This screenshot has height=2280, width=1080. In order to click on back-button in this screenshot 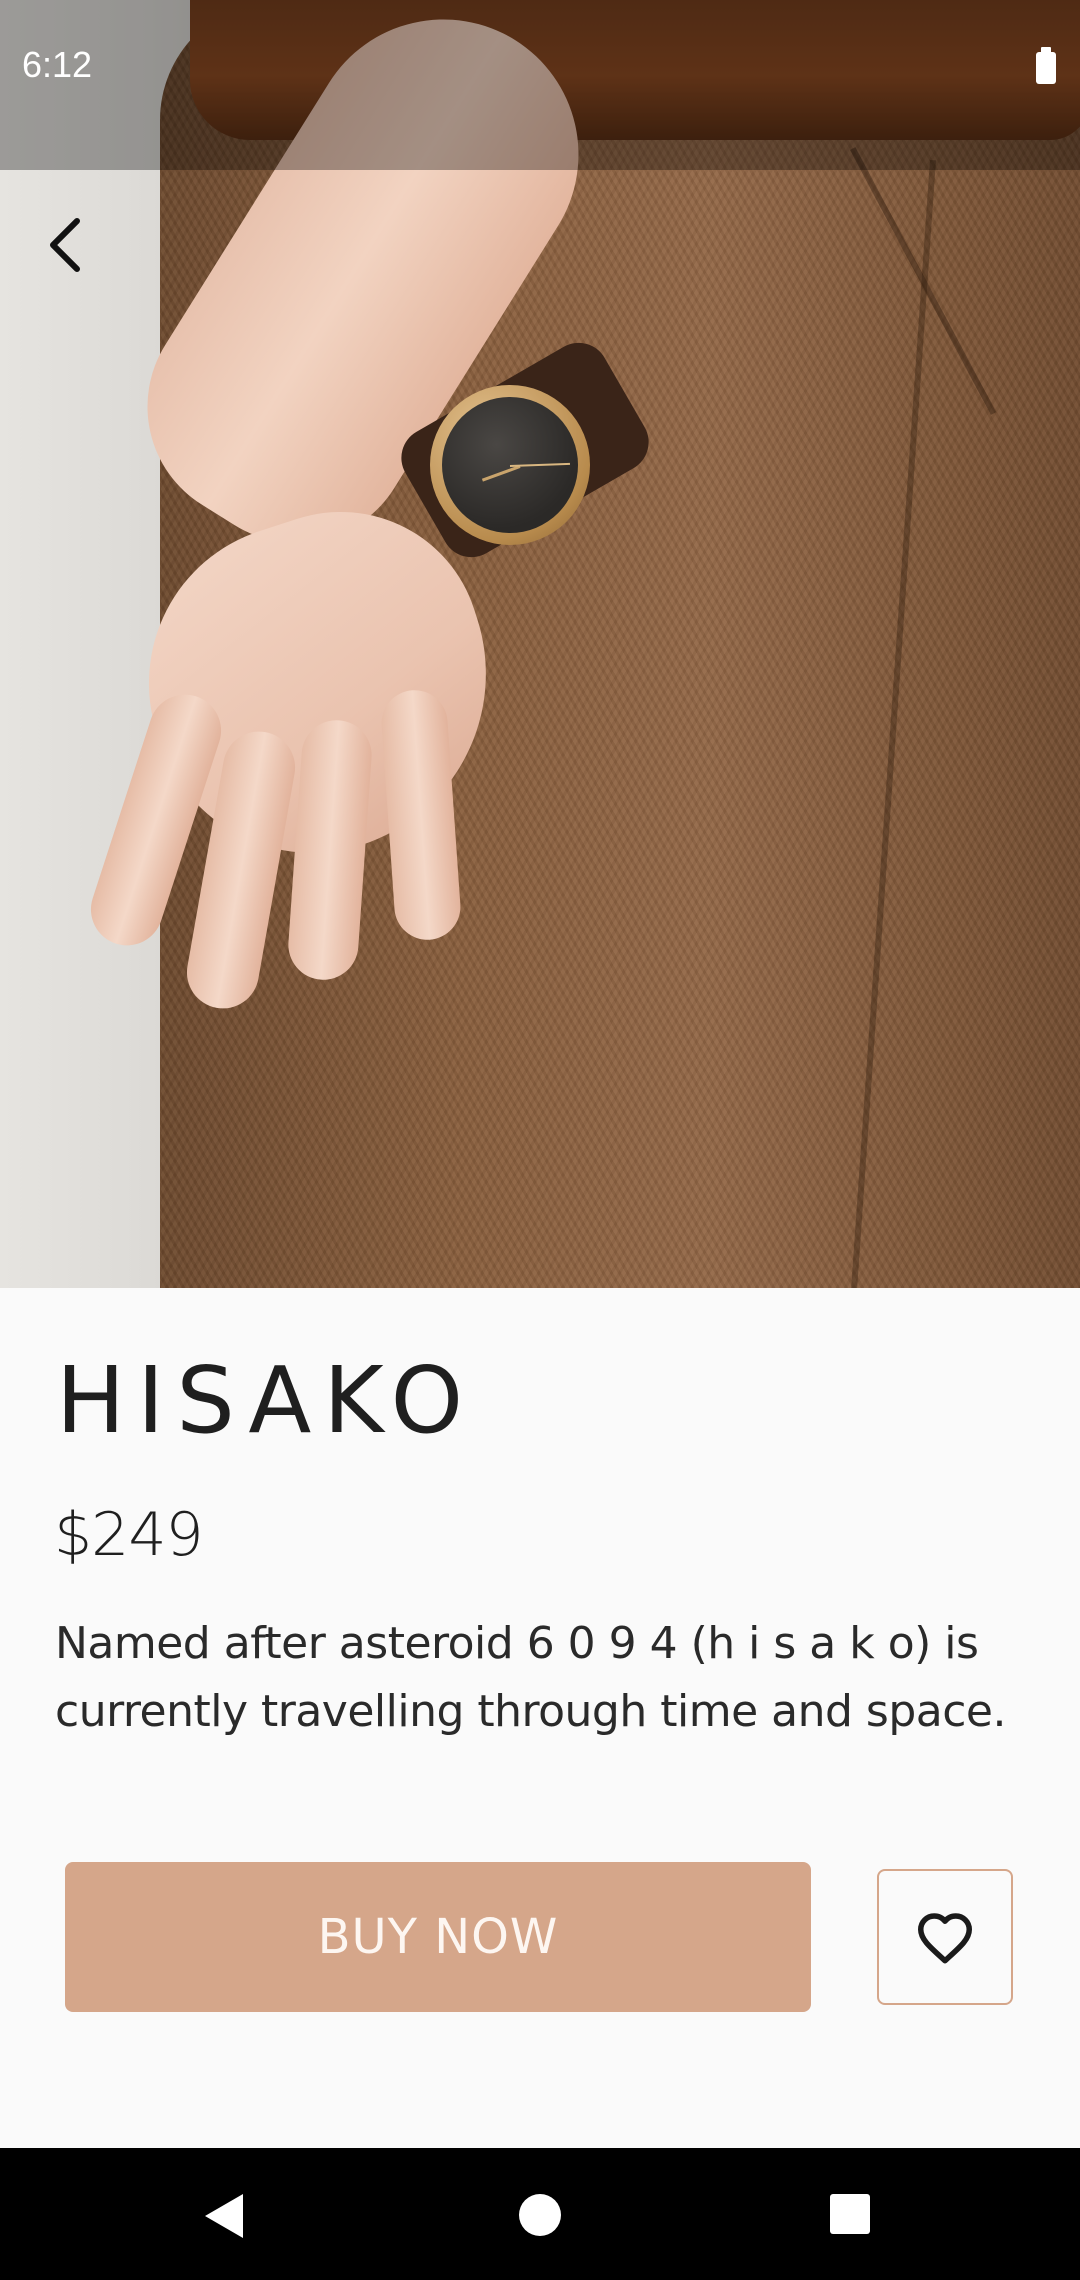, I will do `click(65, 245)`.